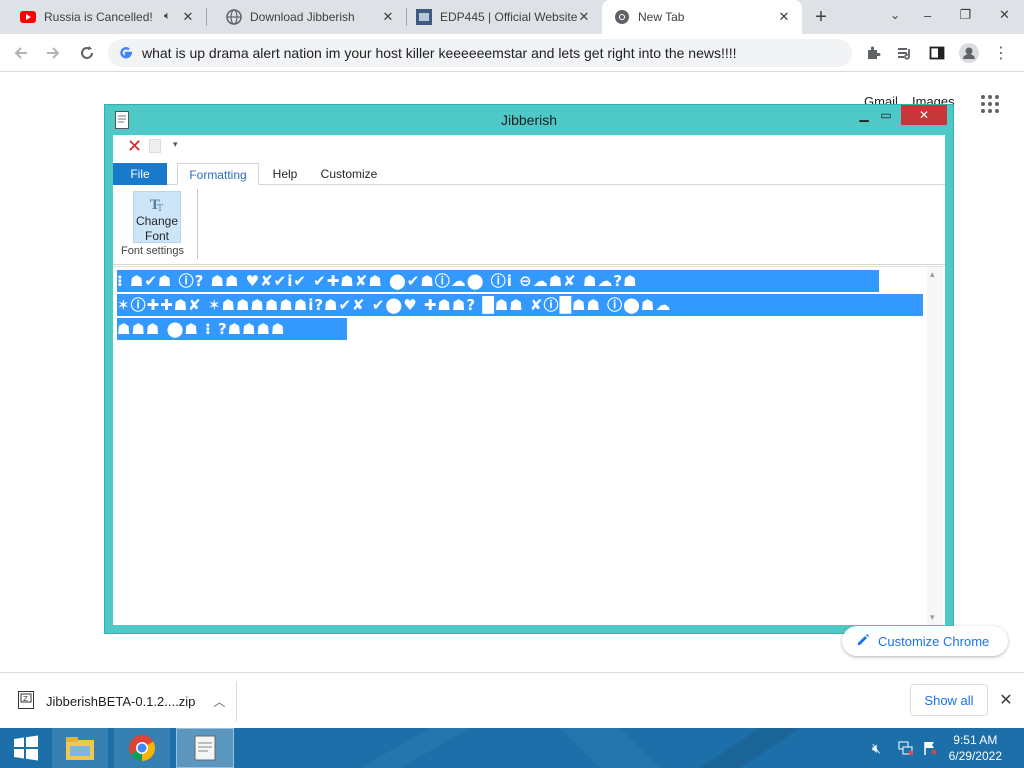 The height and width of the screenshot is (768, 1024). Describe the element at coordinates (661, 17) in the screenshot. I see `tab-title: New Tab` at that location.